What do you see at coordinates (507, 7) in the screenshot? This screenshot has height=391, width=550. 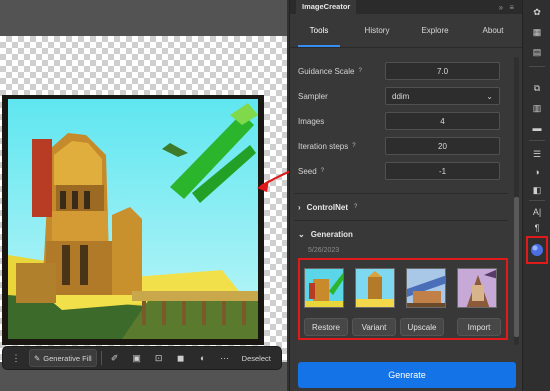 I see `panel-menu-icon: » ≡` at bounding box center [507, 7].